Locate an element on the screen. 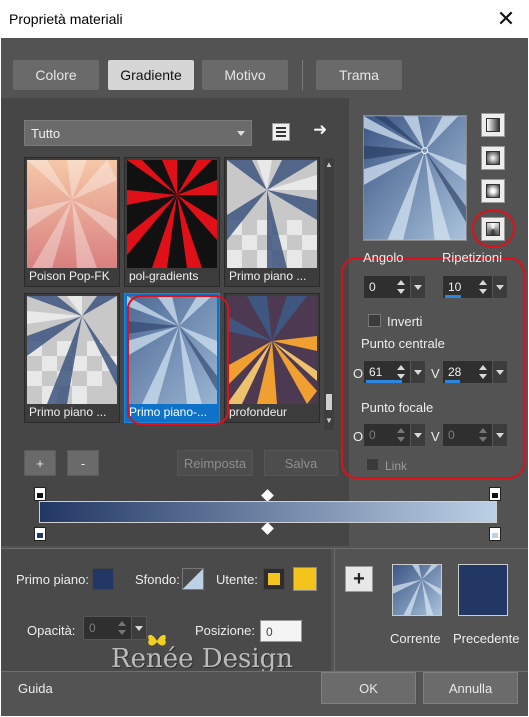 This screenshot has width=529, height=717. center-v-label: V is located at coordinates (435, 373).